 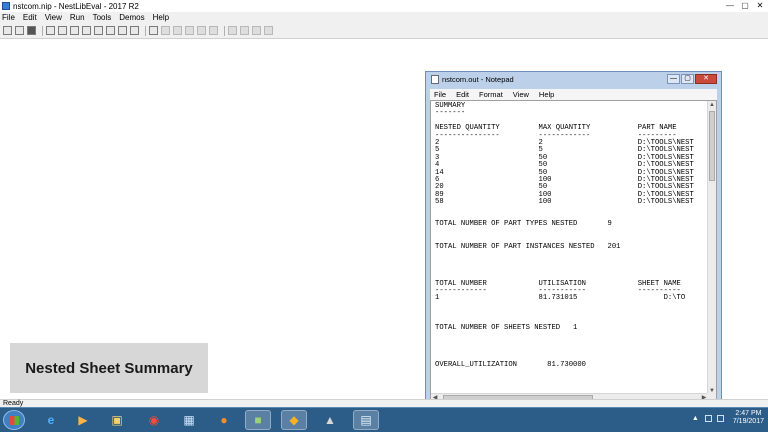 What do you see at coordinates (177, 30) in the screenshot?
I see `play-icon` at bounding box center [177, 30].